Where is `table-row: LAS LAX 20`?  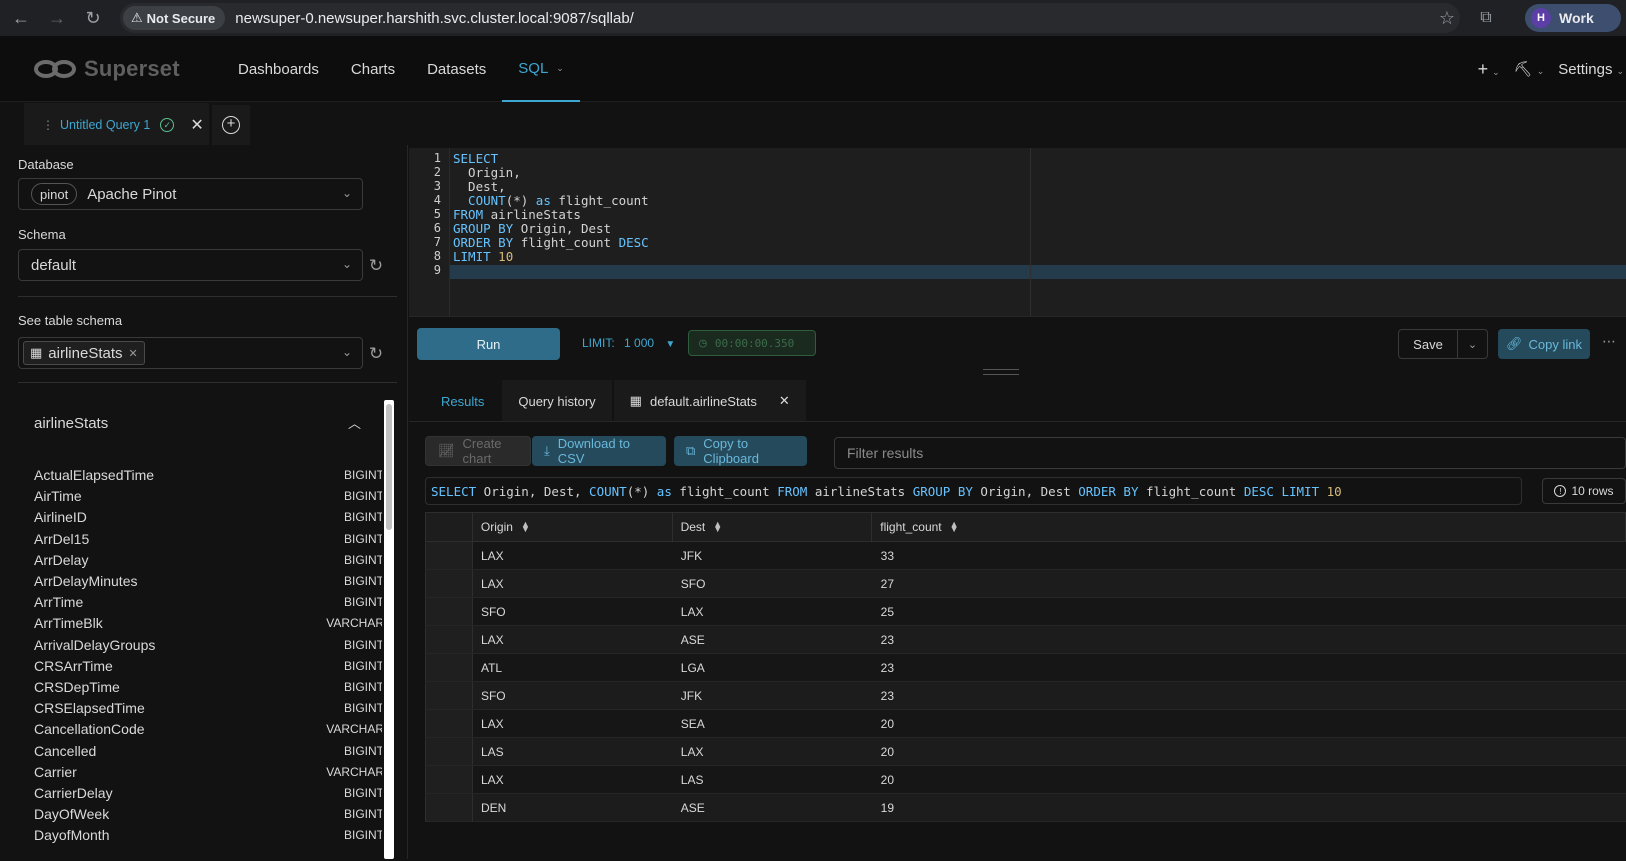 table-row: LAS LAX 20 is located at coordinates (1025, 752).